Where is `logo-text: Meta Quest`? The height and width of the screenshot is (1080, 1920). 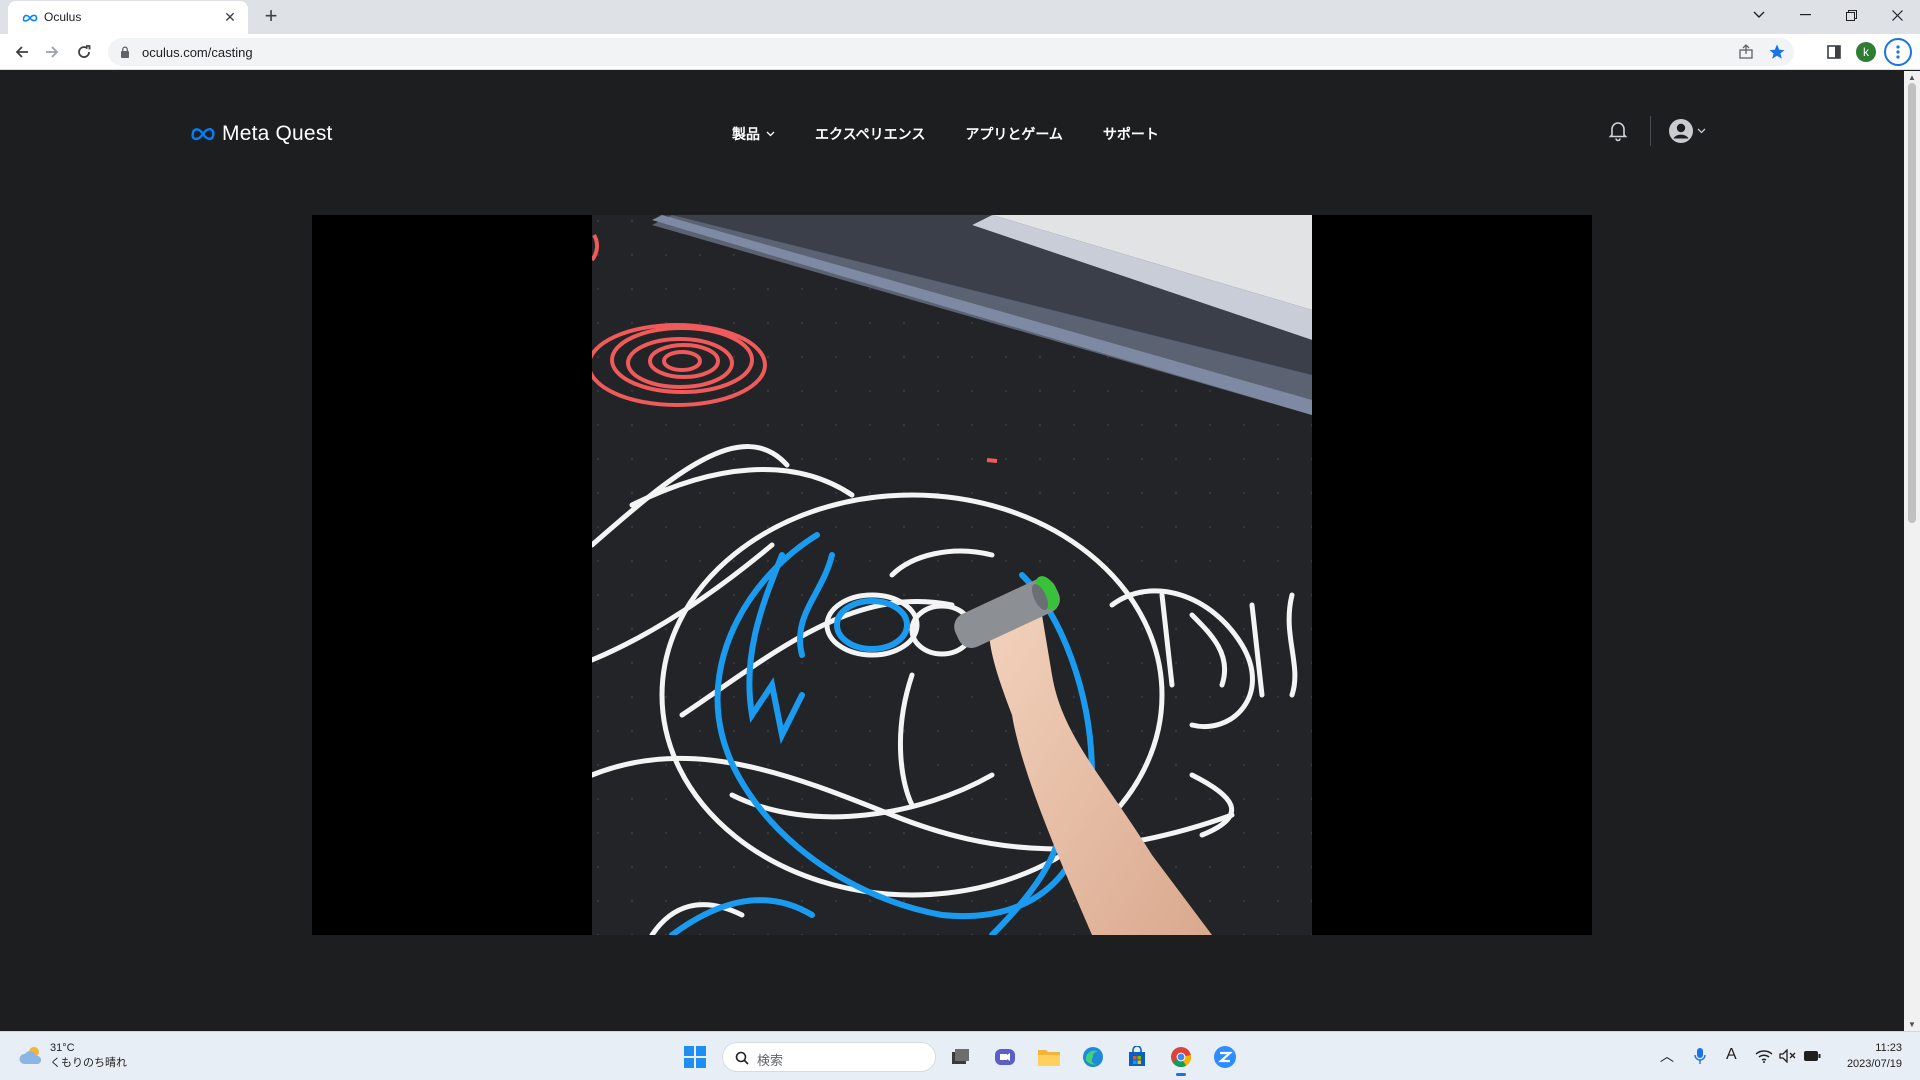
logo-text: Meta Quest is located at coordinates (277, 133).